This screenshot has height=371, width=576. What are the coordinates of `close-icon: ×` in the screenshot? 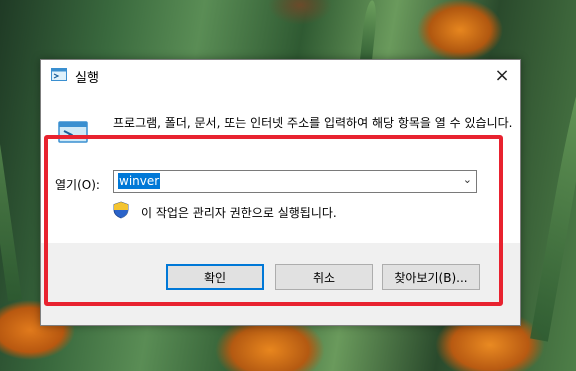 It's located at (502, 75).